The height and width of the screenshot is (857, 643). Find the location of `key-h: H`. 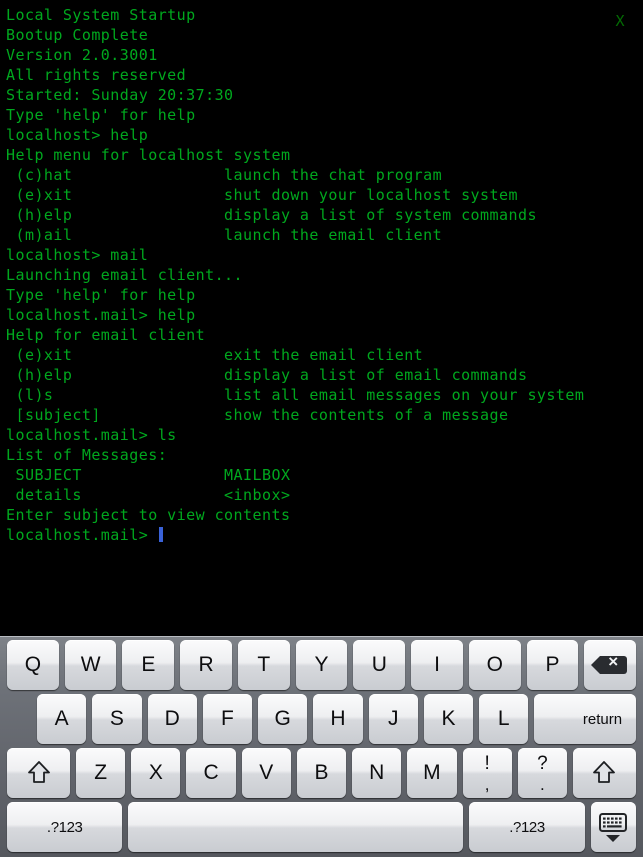

key-h: H is located at coordinates (338, 719).